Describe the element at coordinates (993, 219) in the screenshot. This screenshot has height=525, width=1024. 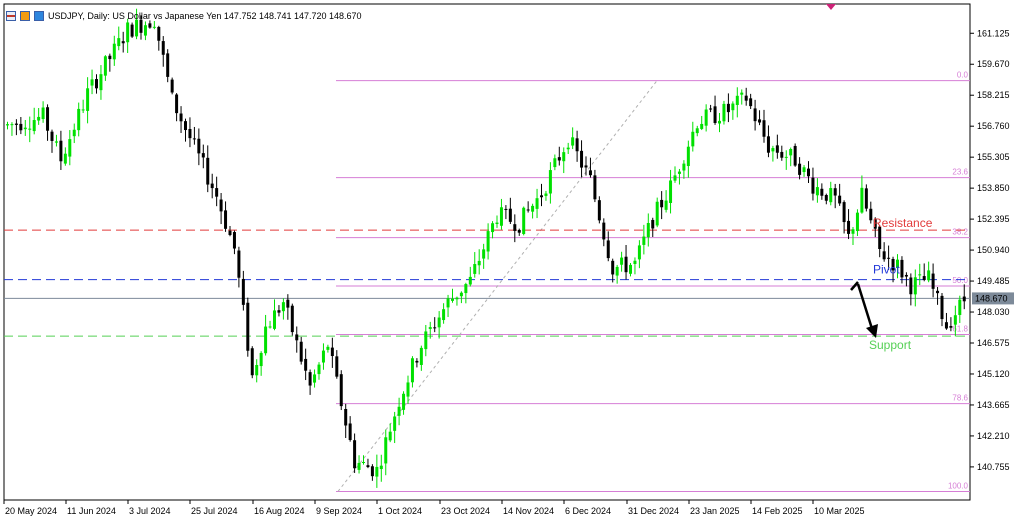
I see `y-tick-label: 152.395` at that location.